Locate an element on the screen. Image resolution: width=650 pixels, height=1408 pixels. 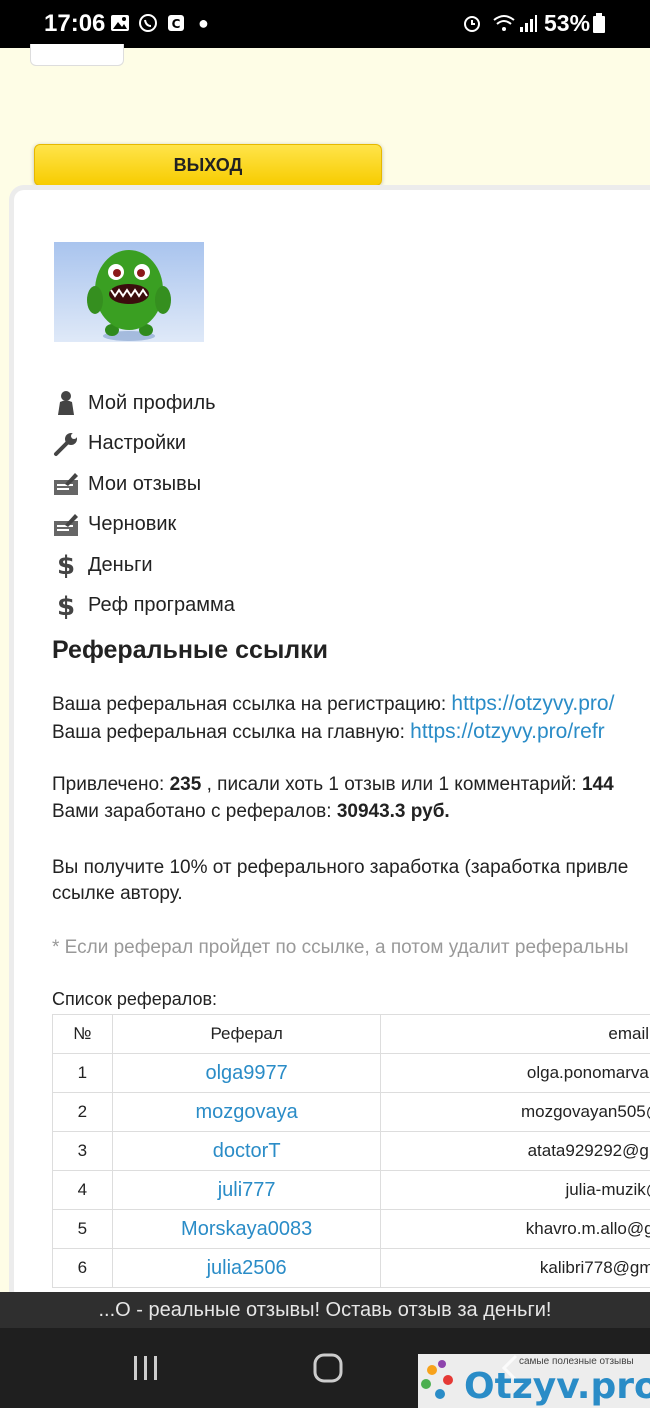
menu-item-my-reviews: Мои отзывы is located at coordinates (143, 484).